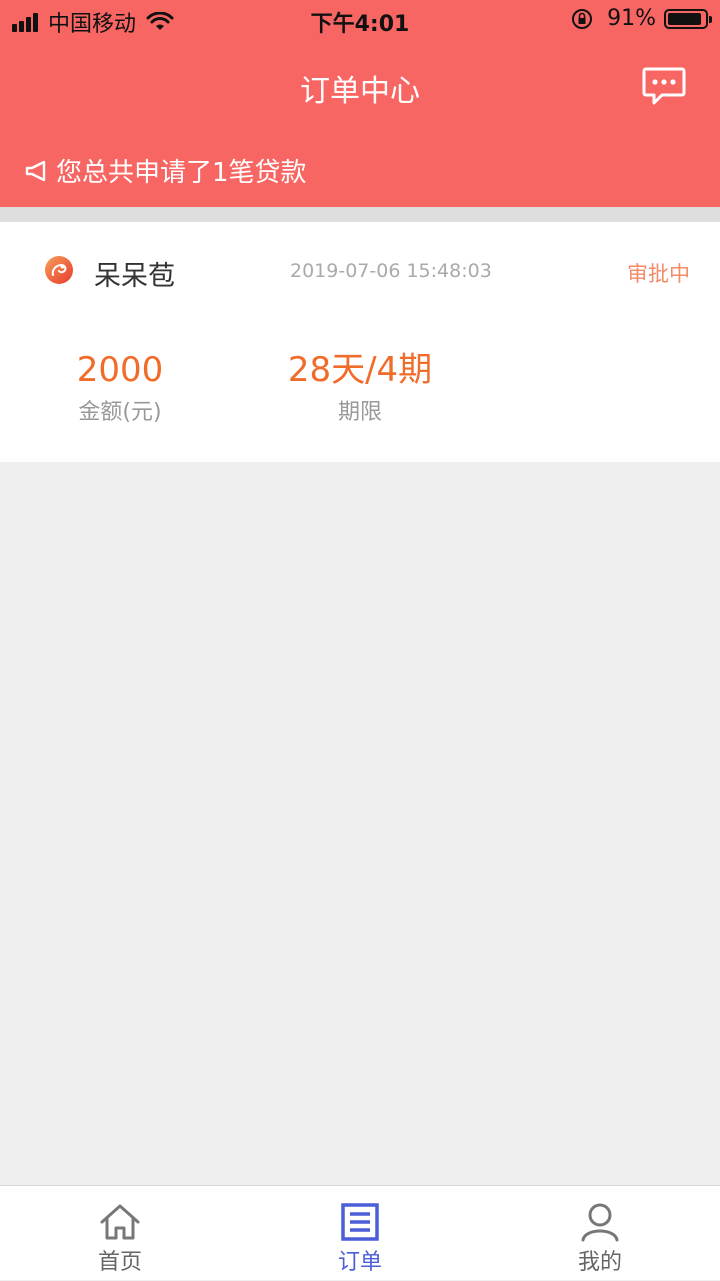  What do you see at coordinates (658, 274) in the screenshot?
I see `order-status-badge: 审批中` at bounding box center [658, 274].